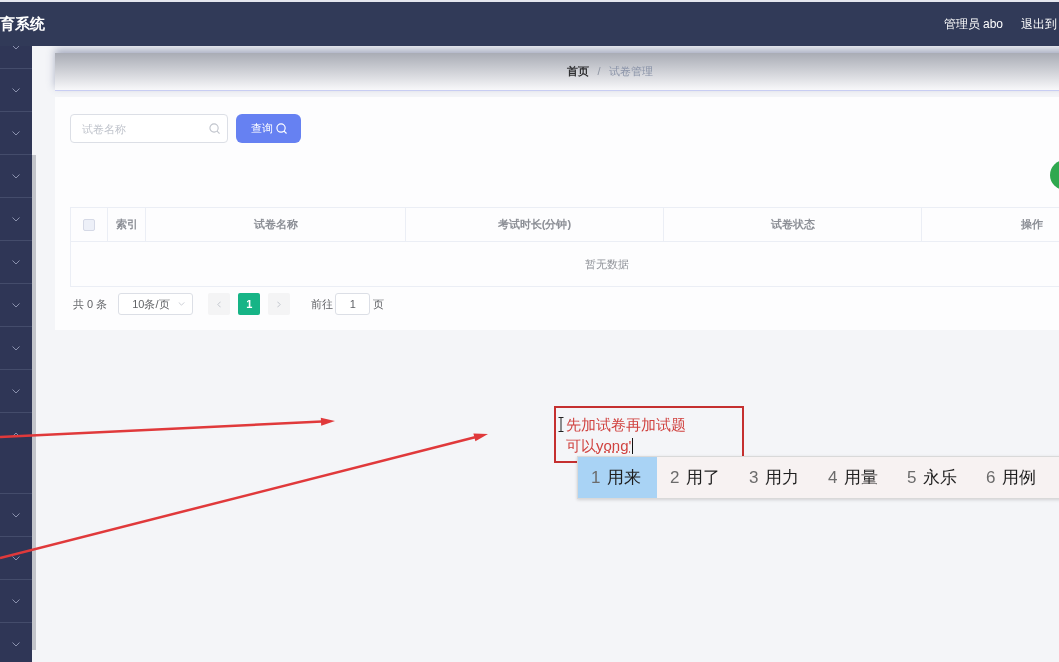 The height and width of the screenshot is (662, 1059). Describe the element at coordinates (16, 434) in the screenshot. I see `chevron-up-icon` at that location.